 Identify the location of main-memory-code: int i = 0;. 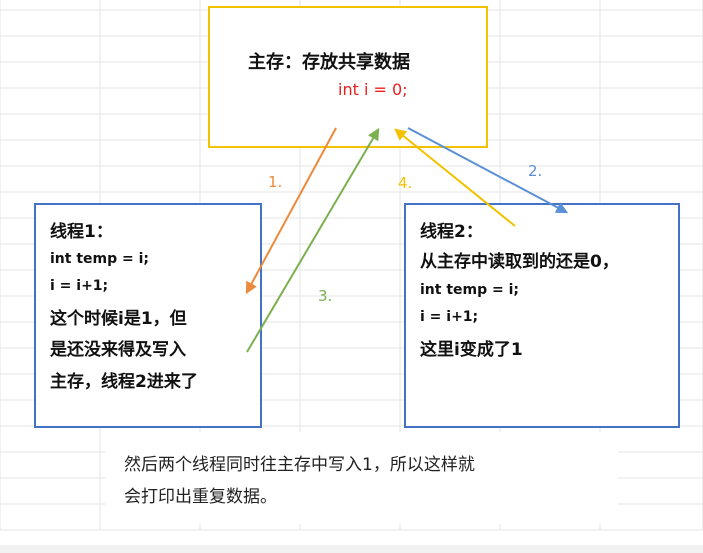
(373, 89).